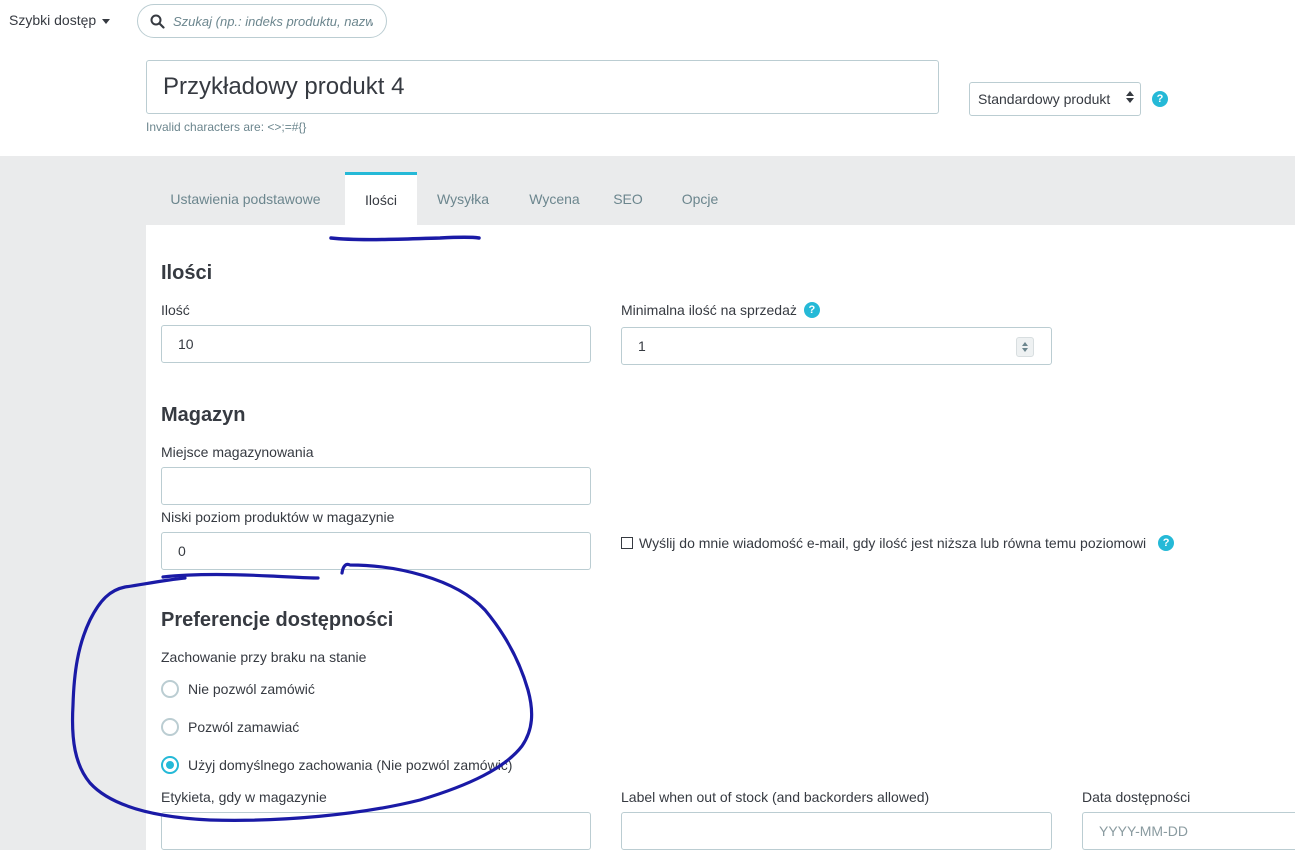 The height and width of the screenshot is (850, 1295). What do you see at coordinates (244, 797) in the screenshot?
I see `in-stock-label: Etykieta, gdy w magazynie` at bounding box center [244, 797].